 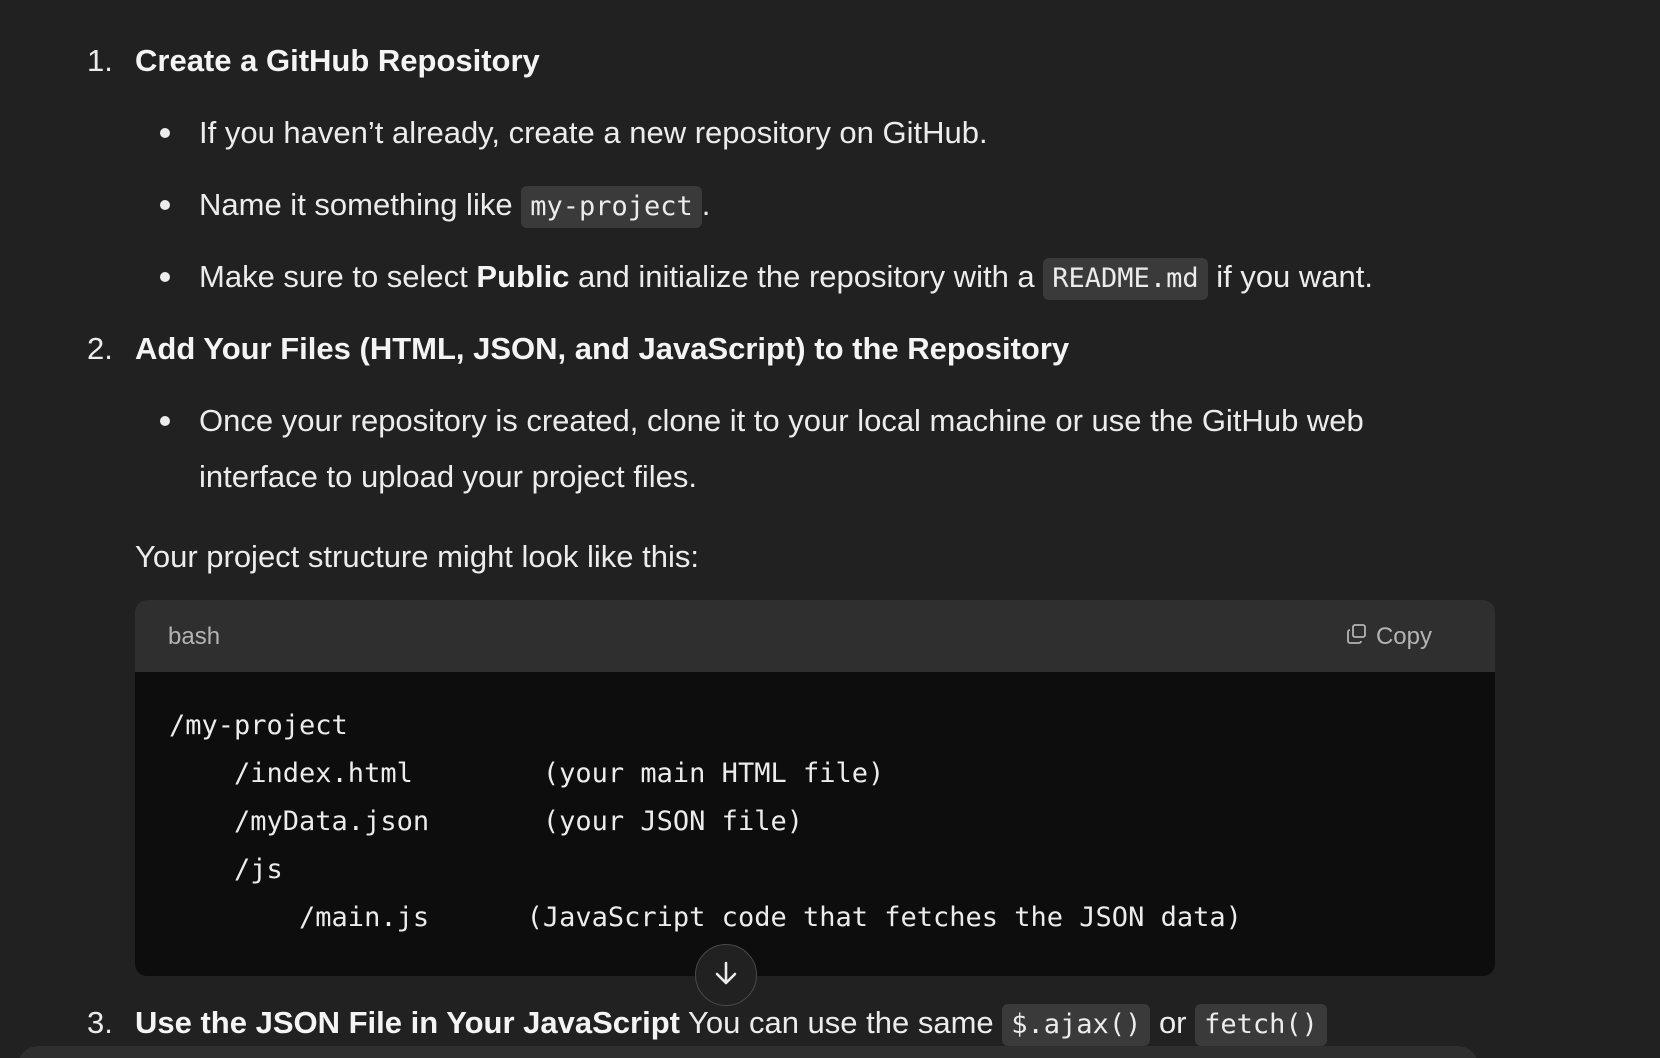 I want to click on inline-code-fetch: fetch(), so click(x=1261, y=1024).